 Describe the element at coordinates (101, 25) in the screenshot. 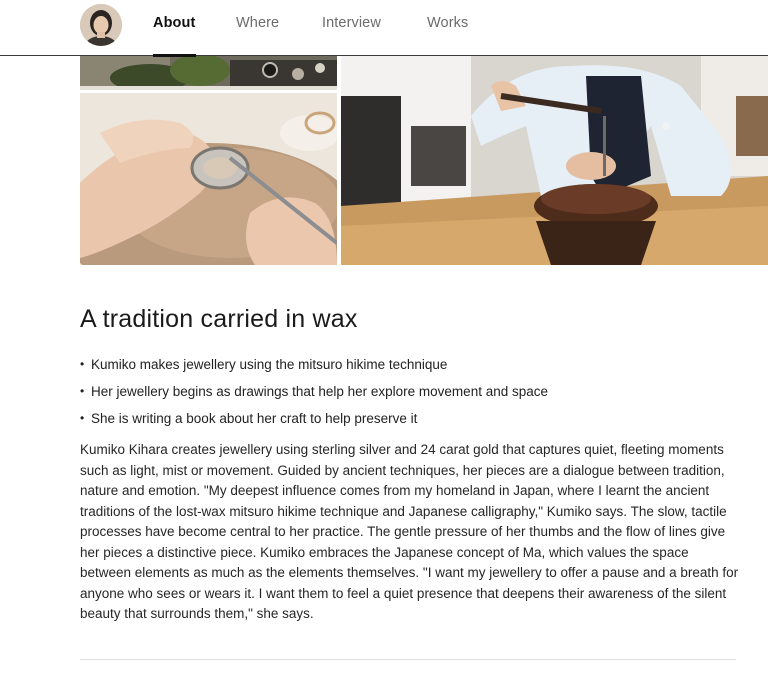

I see `avatar` at that location.